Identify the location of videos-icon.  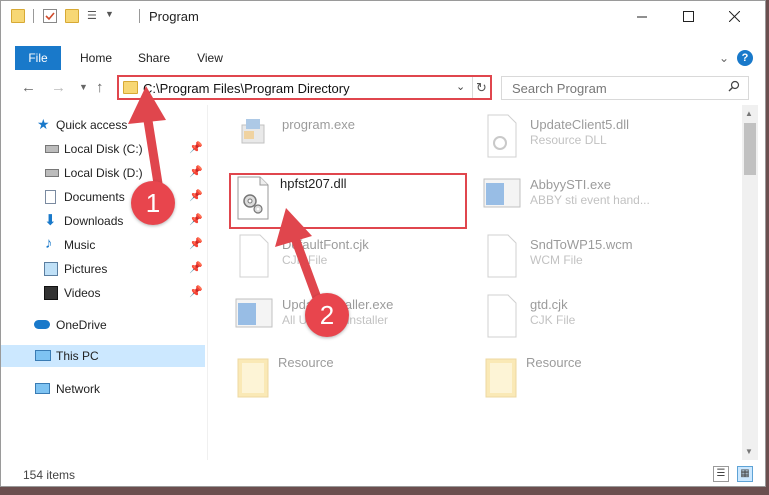
(51, 293).